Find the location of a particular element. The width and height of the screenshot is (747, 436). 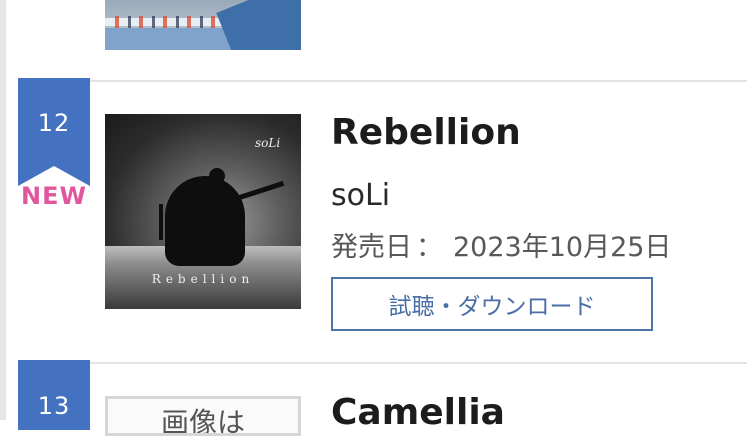

track-title: Camellia is located at coordinates (418, 412).